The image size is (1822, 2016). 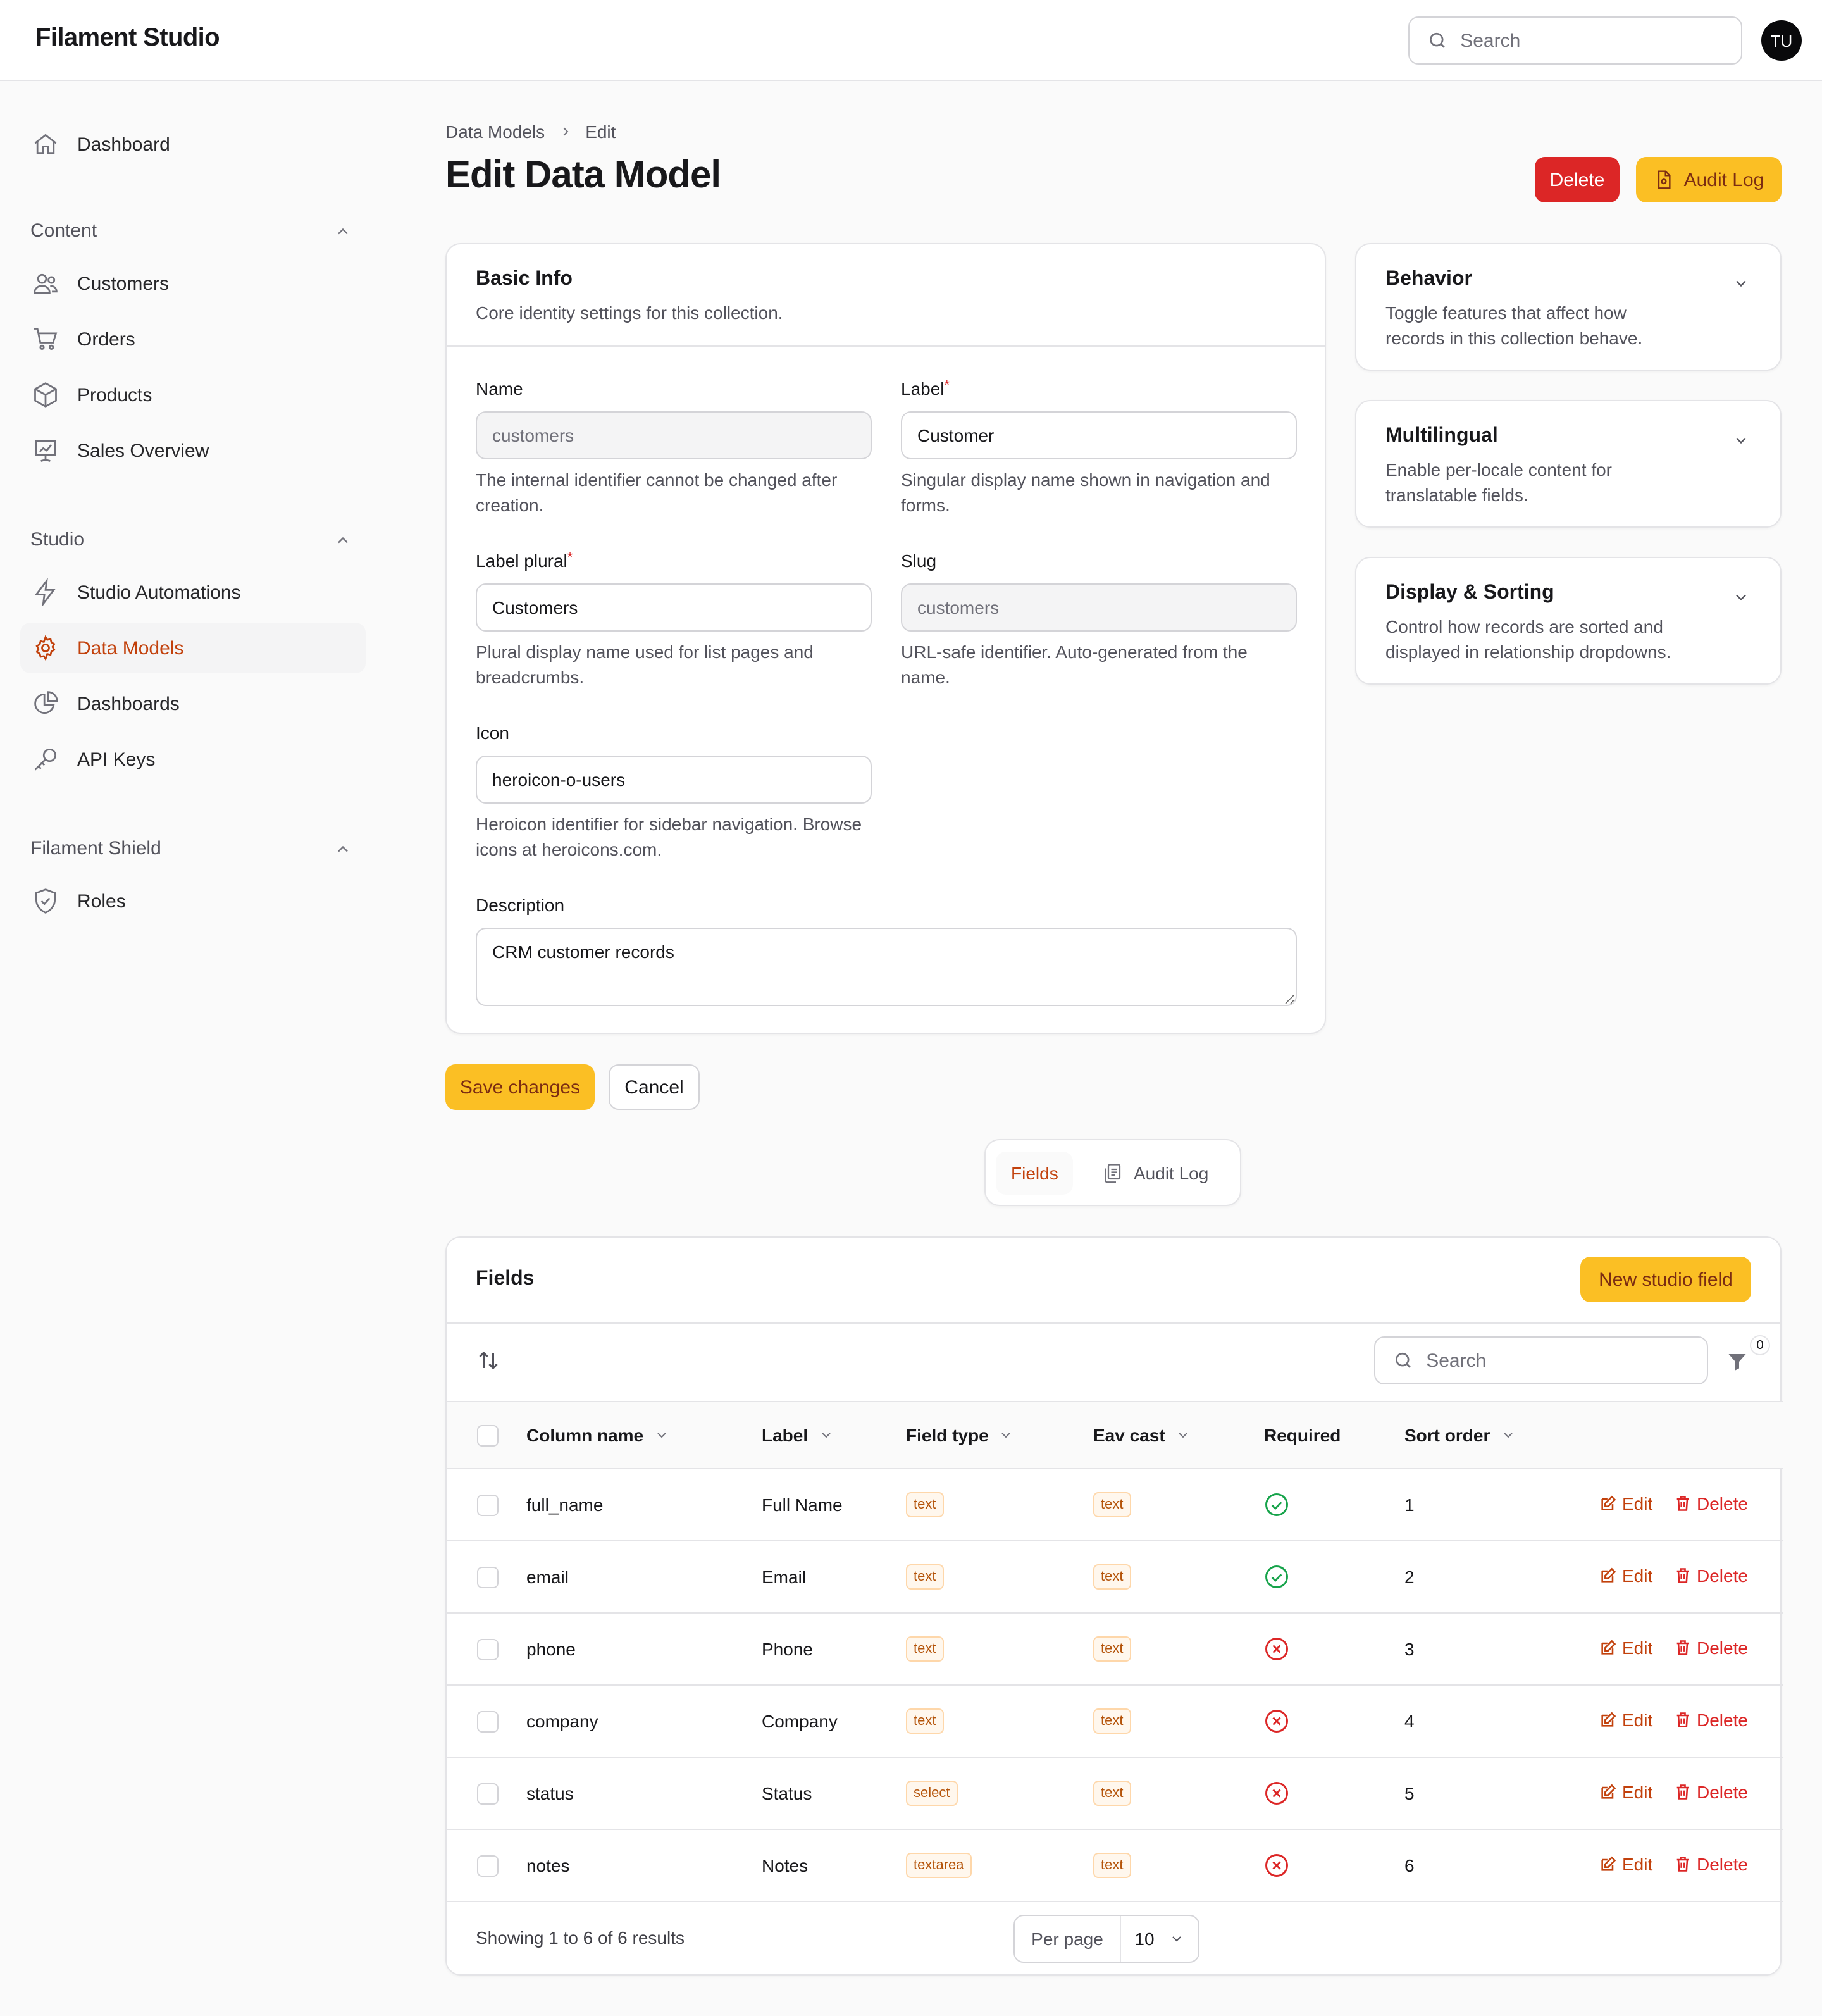 What do you see at coordinates (1709, 179) in the screenshot?
I see `audit-log-button: Audit Log` at bounding box center [1709, 179].